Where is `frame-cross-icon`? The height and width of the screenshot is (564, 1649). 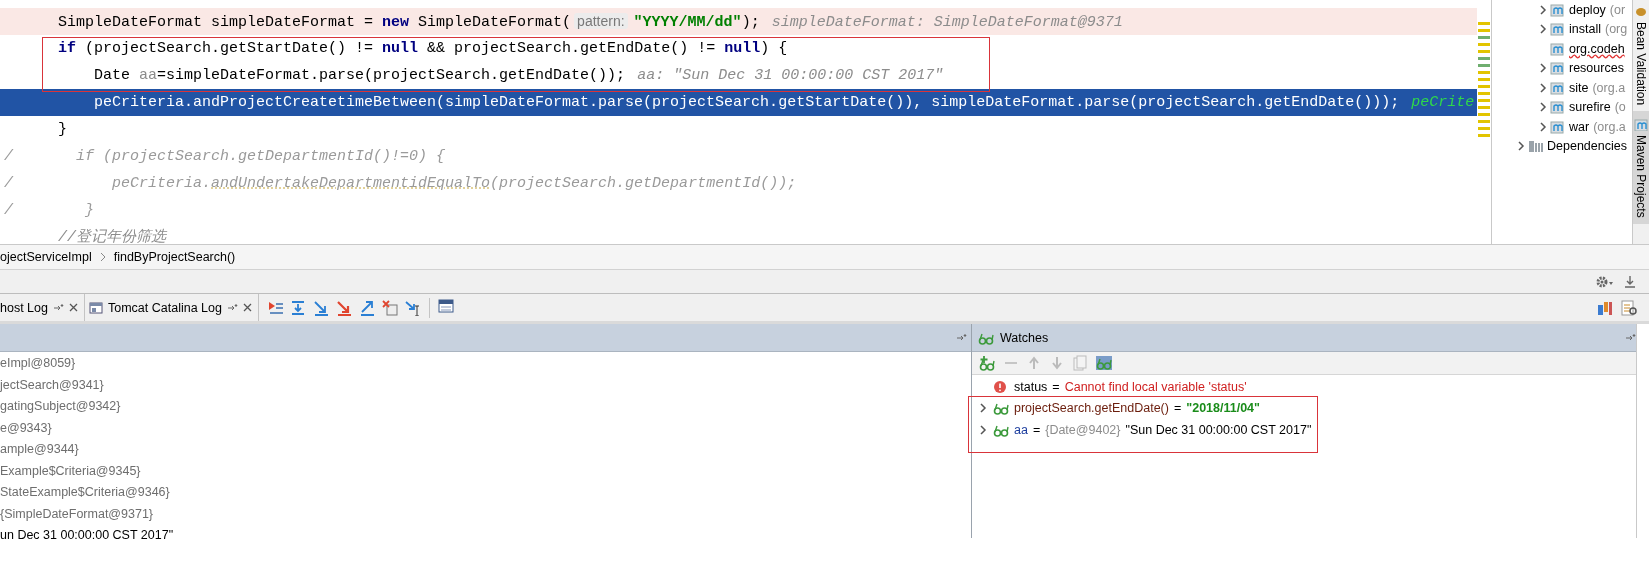
frame-cross-icon is located at coordinates (389, 307).